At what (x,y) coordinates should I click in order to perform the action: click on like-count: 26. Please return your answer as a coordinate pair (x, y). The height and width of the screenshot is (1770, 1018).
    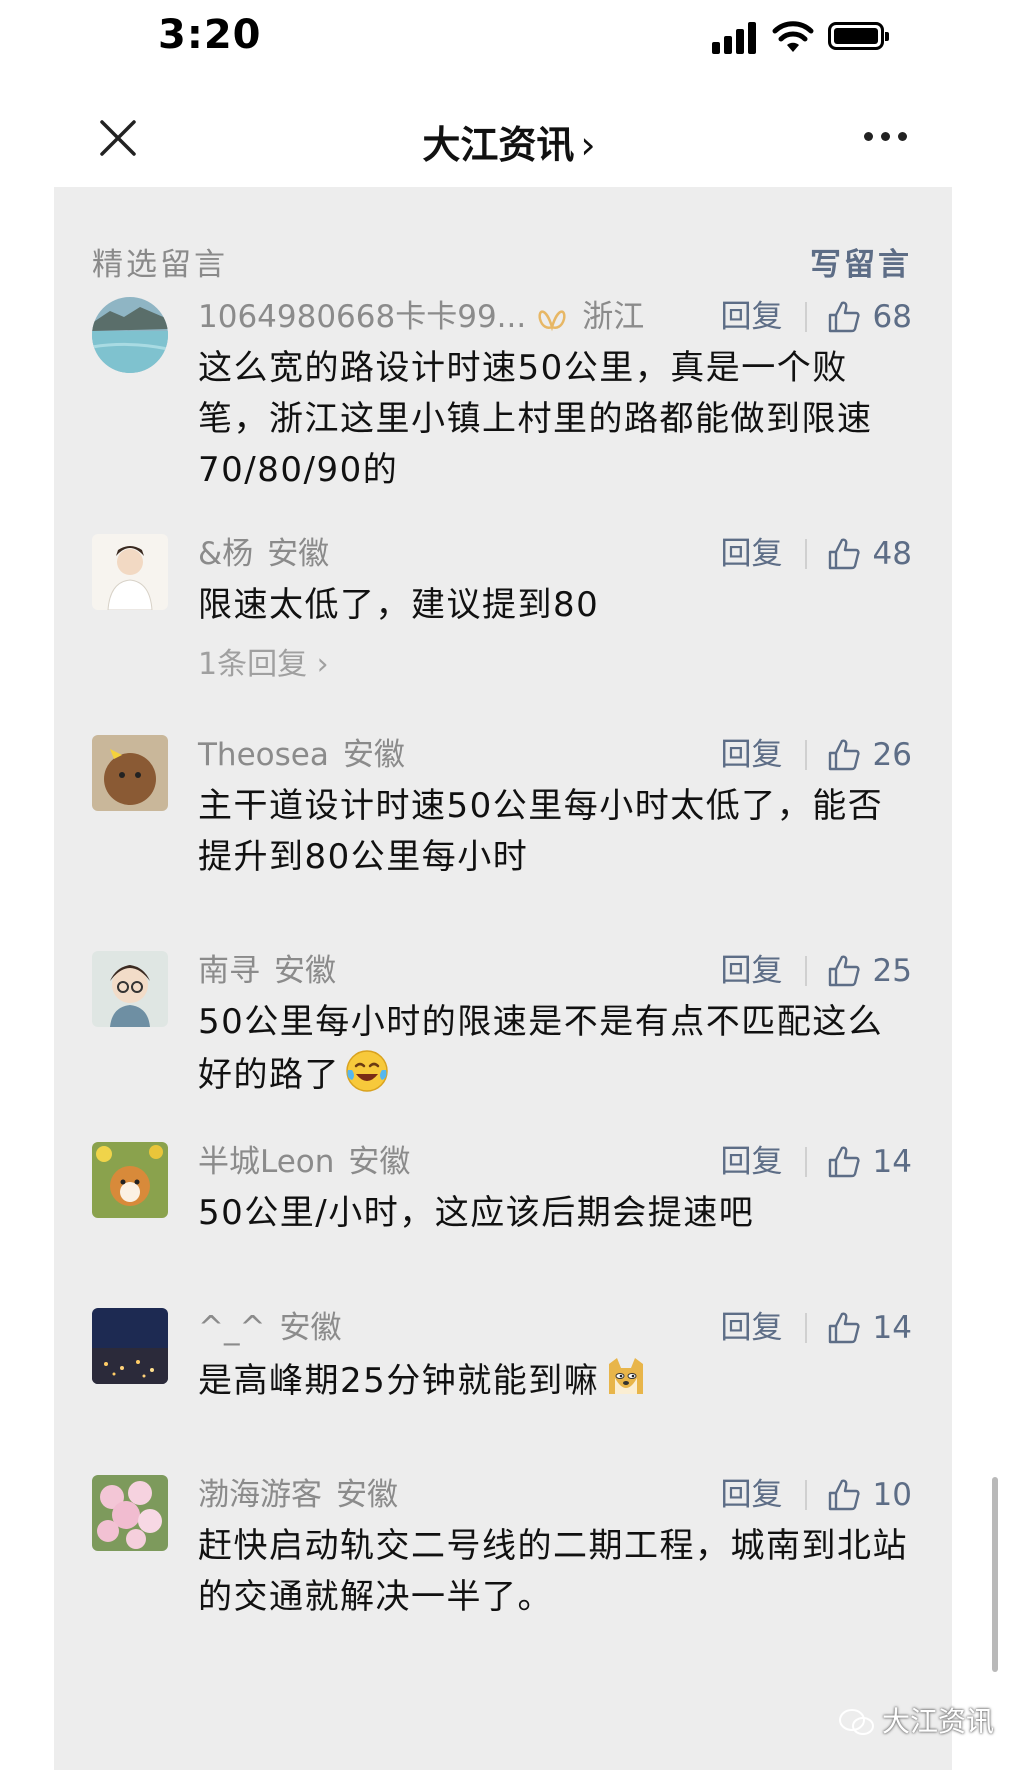
    Looking at the image, I should click on (892, 755).